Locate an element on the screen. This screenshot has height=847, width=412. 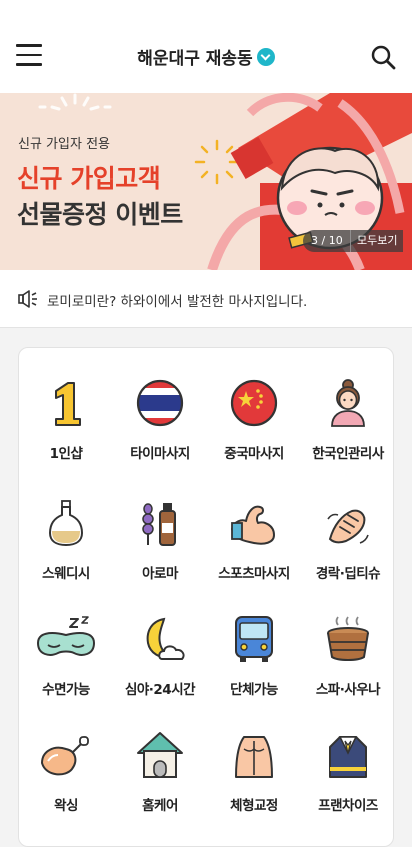
category-label: 홈케어 is located at coordinates (160, 806).